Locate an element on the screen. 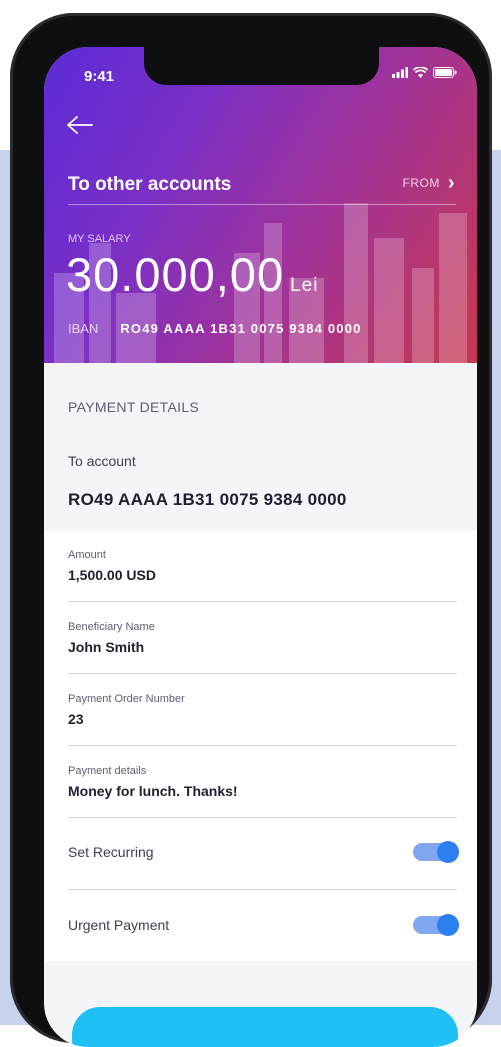  set-recurring-toggle is located at coordinates (436, 852).